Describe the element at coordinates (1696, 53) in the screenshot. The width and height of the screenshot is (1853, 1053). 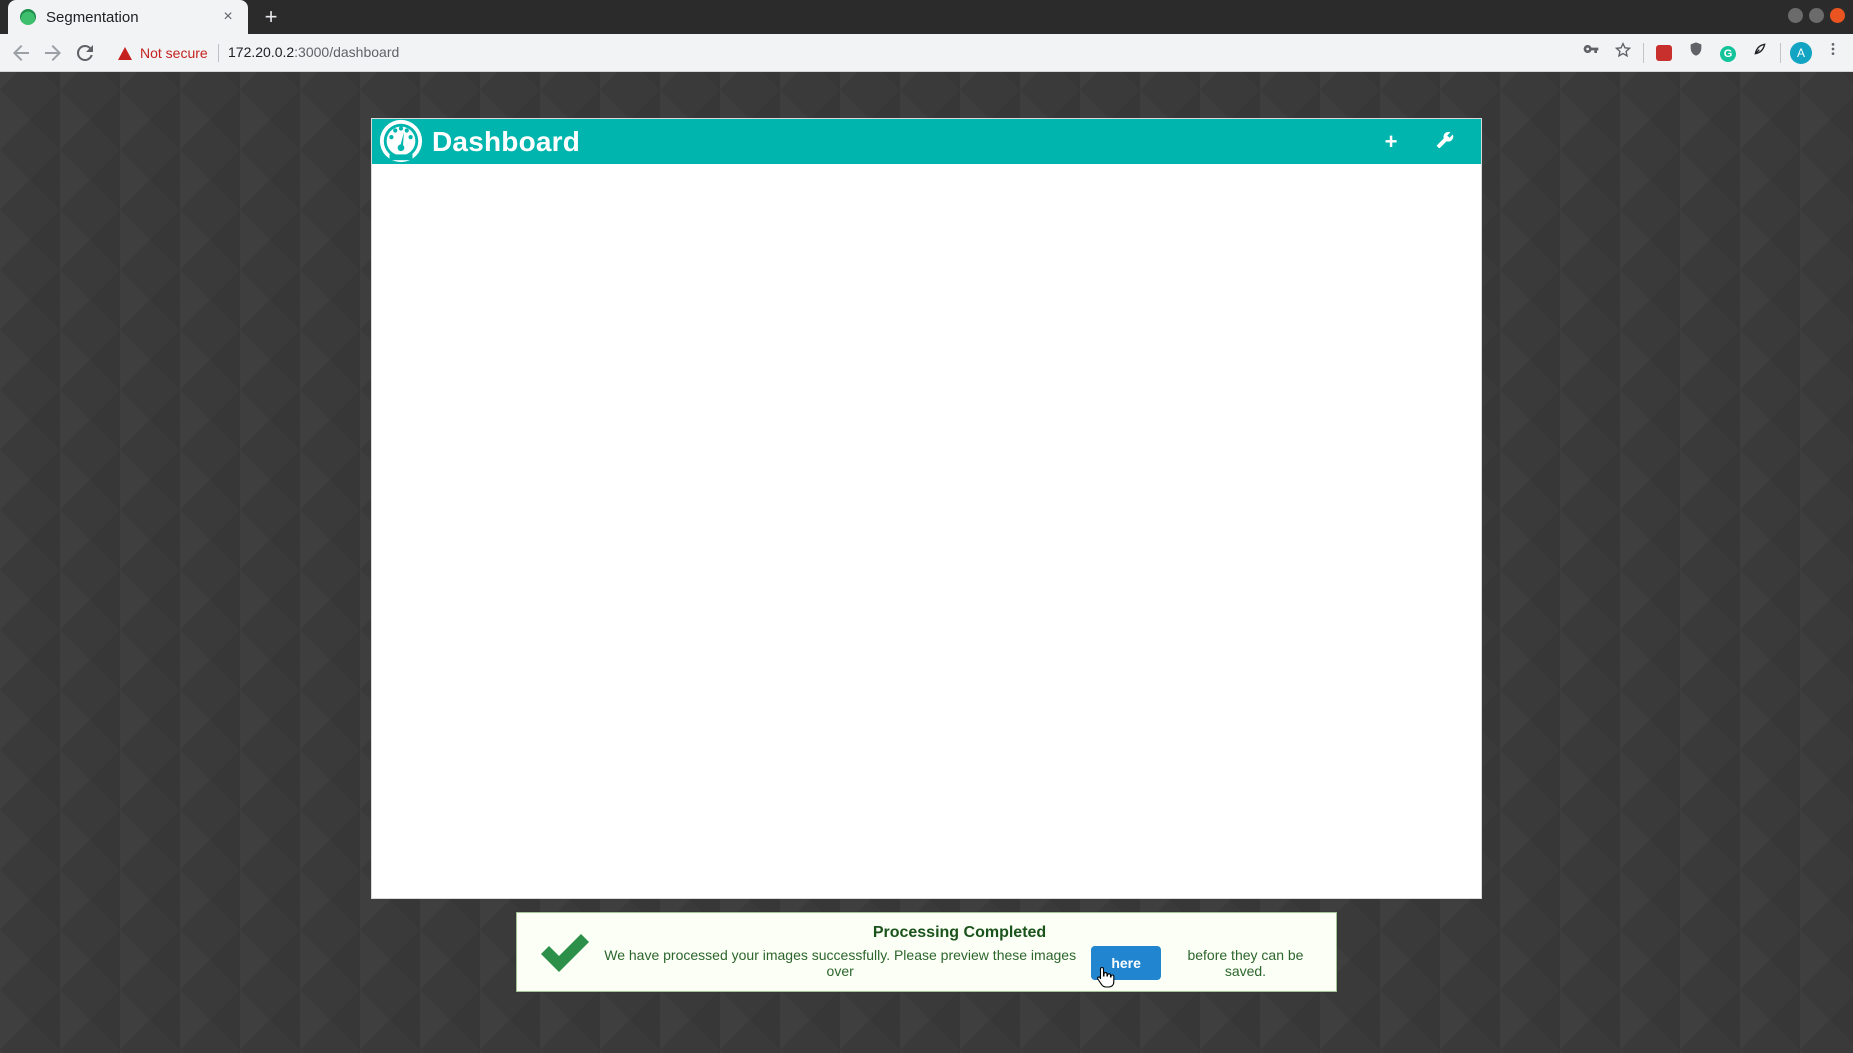
I see `shield-extension-icon` at that location.